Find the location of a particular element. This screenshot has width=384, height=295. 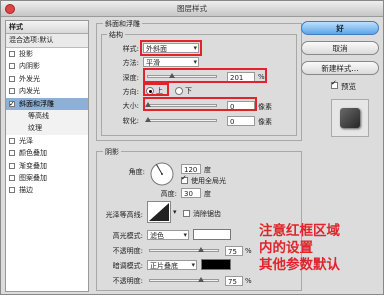

style-list-item-label: 渐变叠加 is located at coordinates (33, 165).